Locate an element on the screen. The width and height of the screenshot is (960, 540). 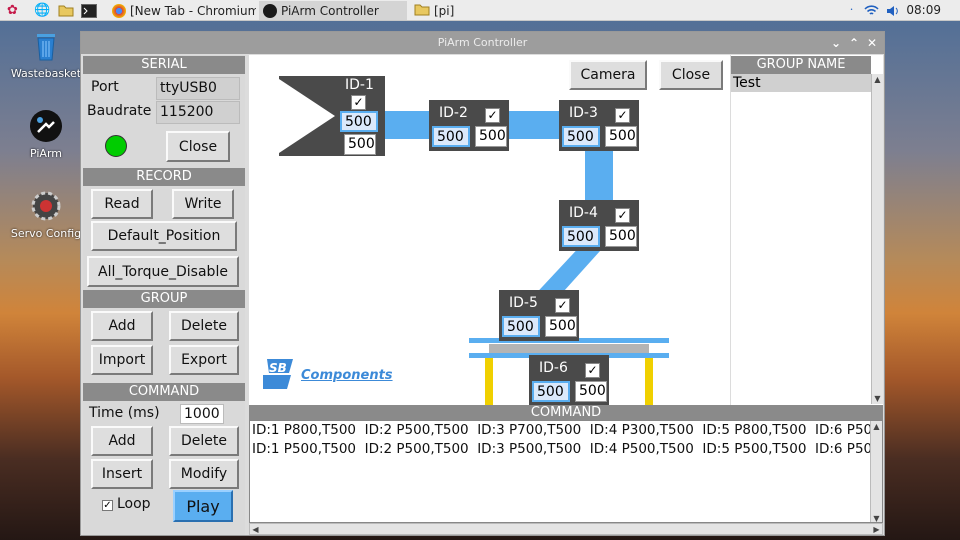
servo-id5: ID-5 ✓ 500 500 is located at coordinates (539, 315).